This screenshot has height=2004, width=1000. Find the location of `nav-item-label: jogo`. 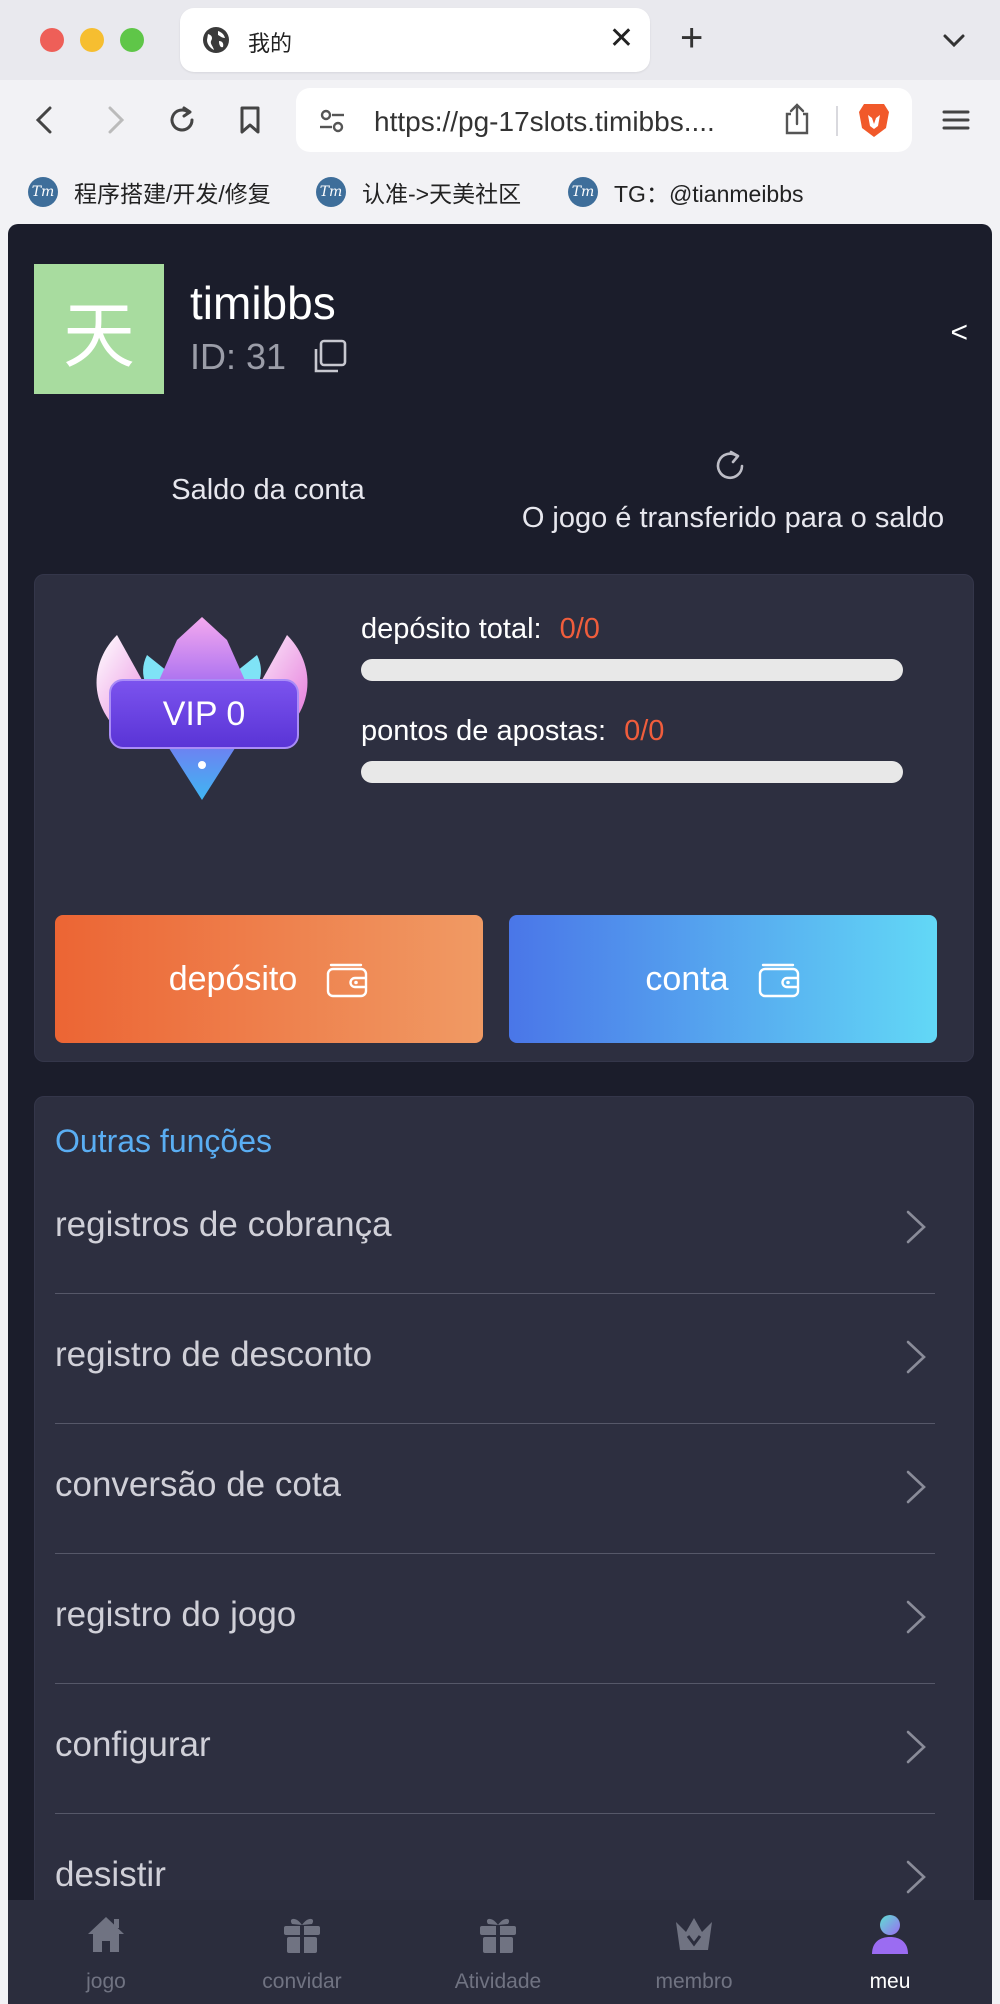

nav-item-label: jogo is located at coordinates (106, 1981).